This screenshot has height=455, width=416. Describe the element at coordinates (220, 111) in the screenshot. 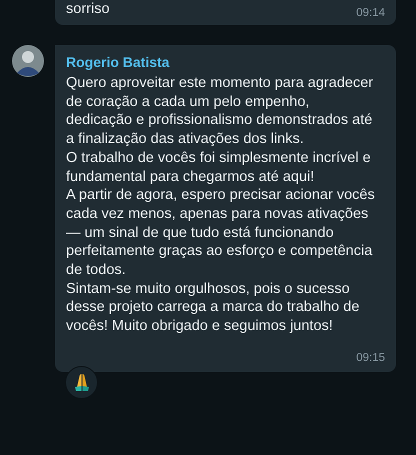

I see `message-text: Quero aproveitar este momento para agradecer de coração a cada um pelo empenho, dedicação e profissionalismo demonstrados até a finalização das ativações dos links.` at that location.